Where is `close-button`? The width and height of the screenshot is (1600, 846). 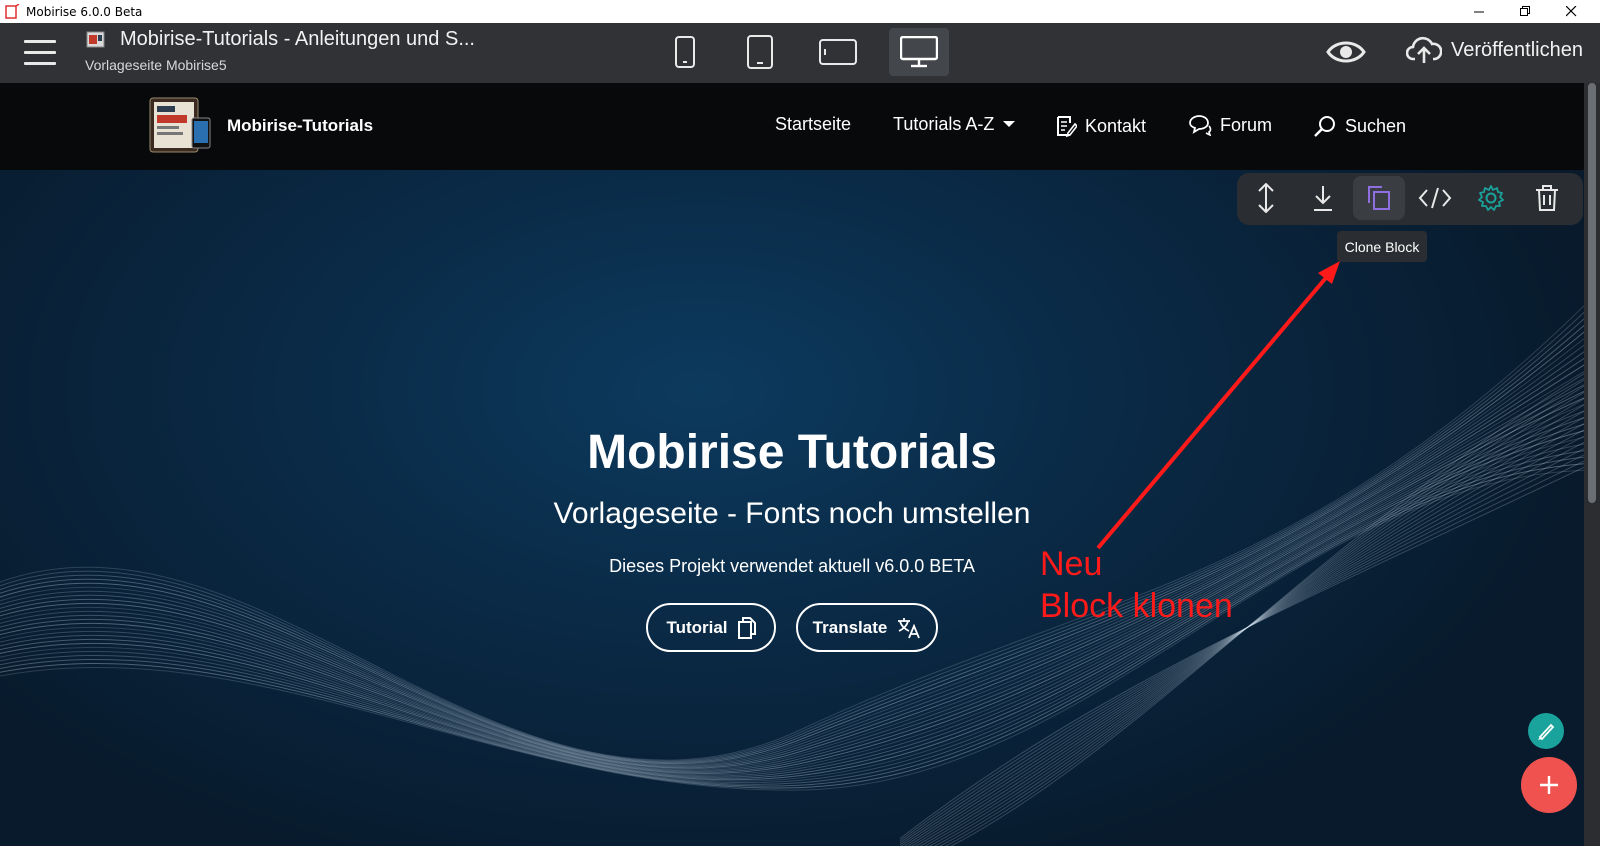
close-button is located at coordinates (1571, 11).